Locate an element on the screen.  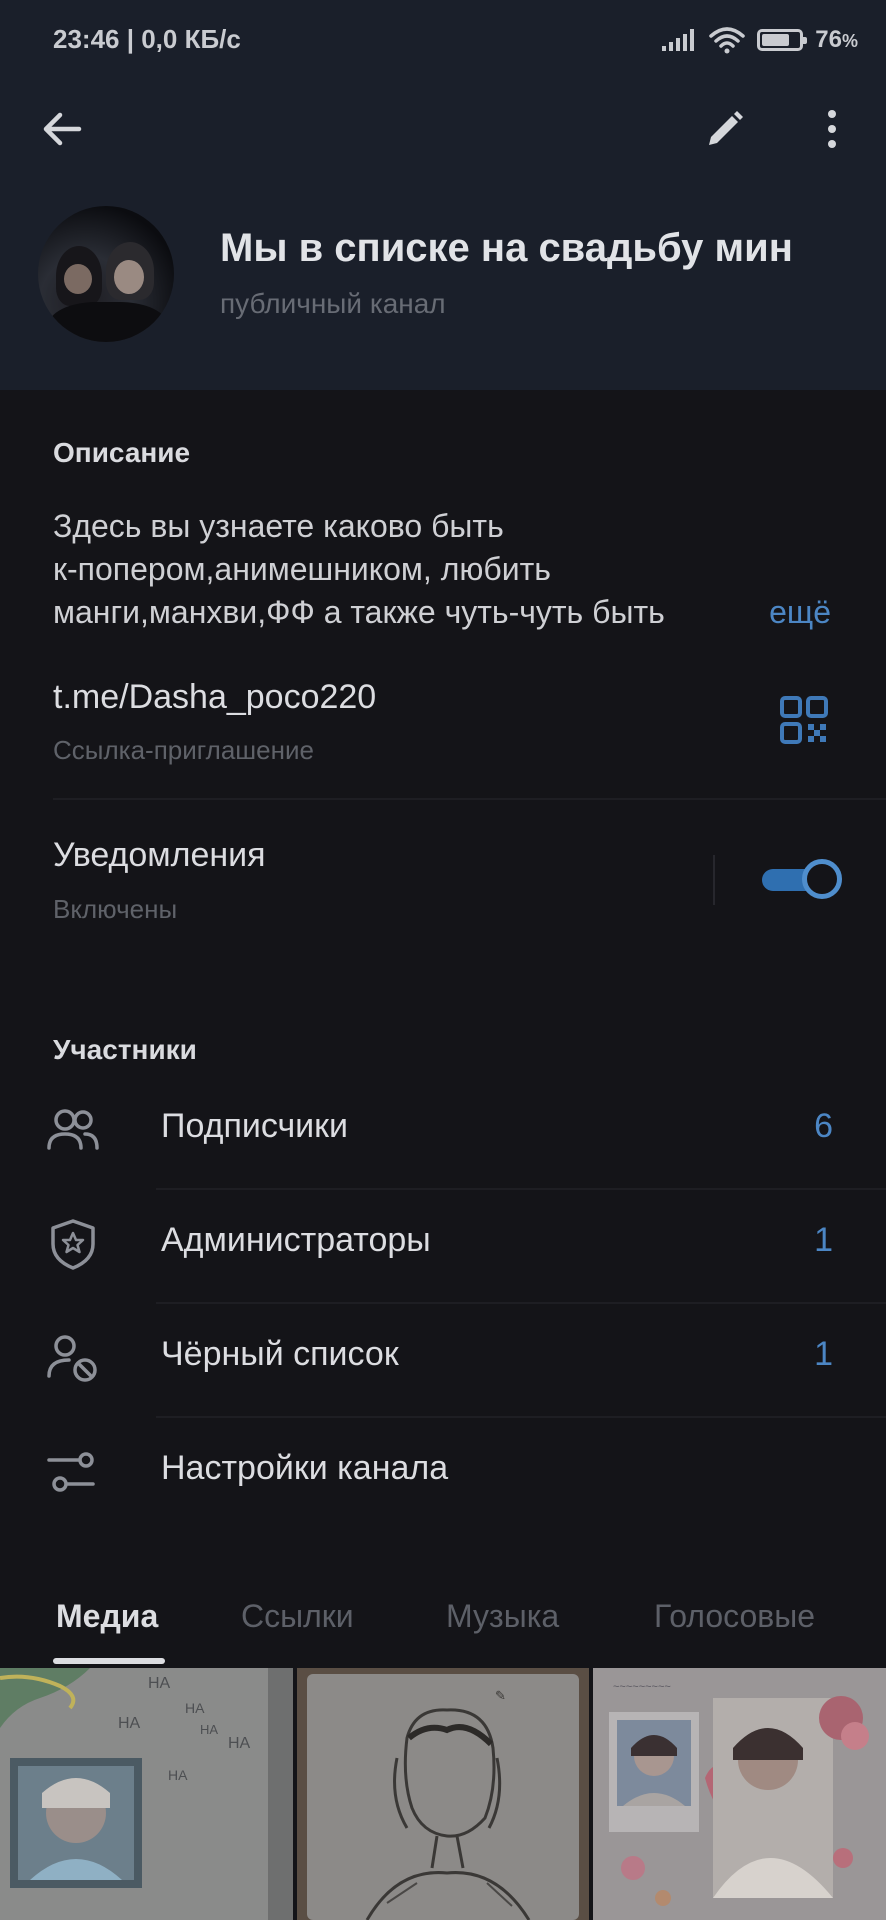
channel-settings-row: Настройки канала is located at coordinates (443, 1472).